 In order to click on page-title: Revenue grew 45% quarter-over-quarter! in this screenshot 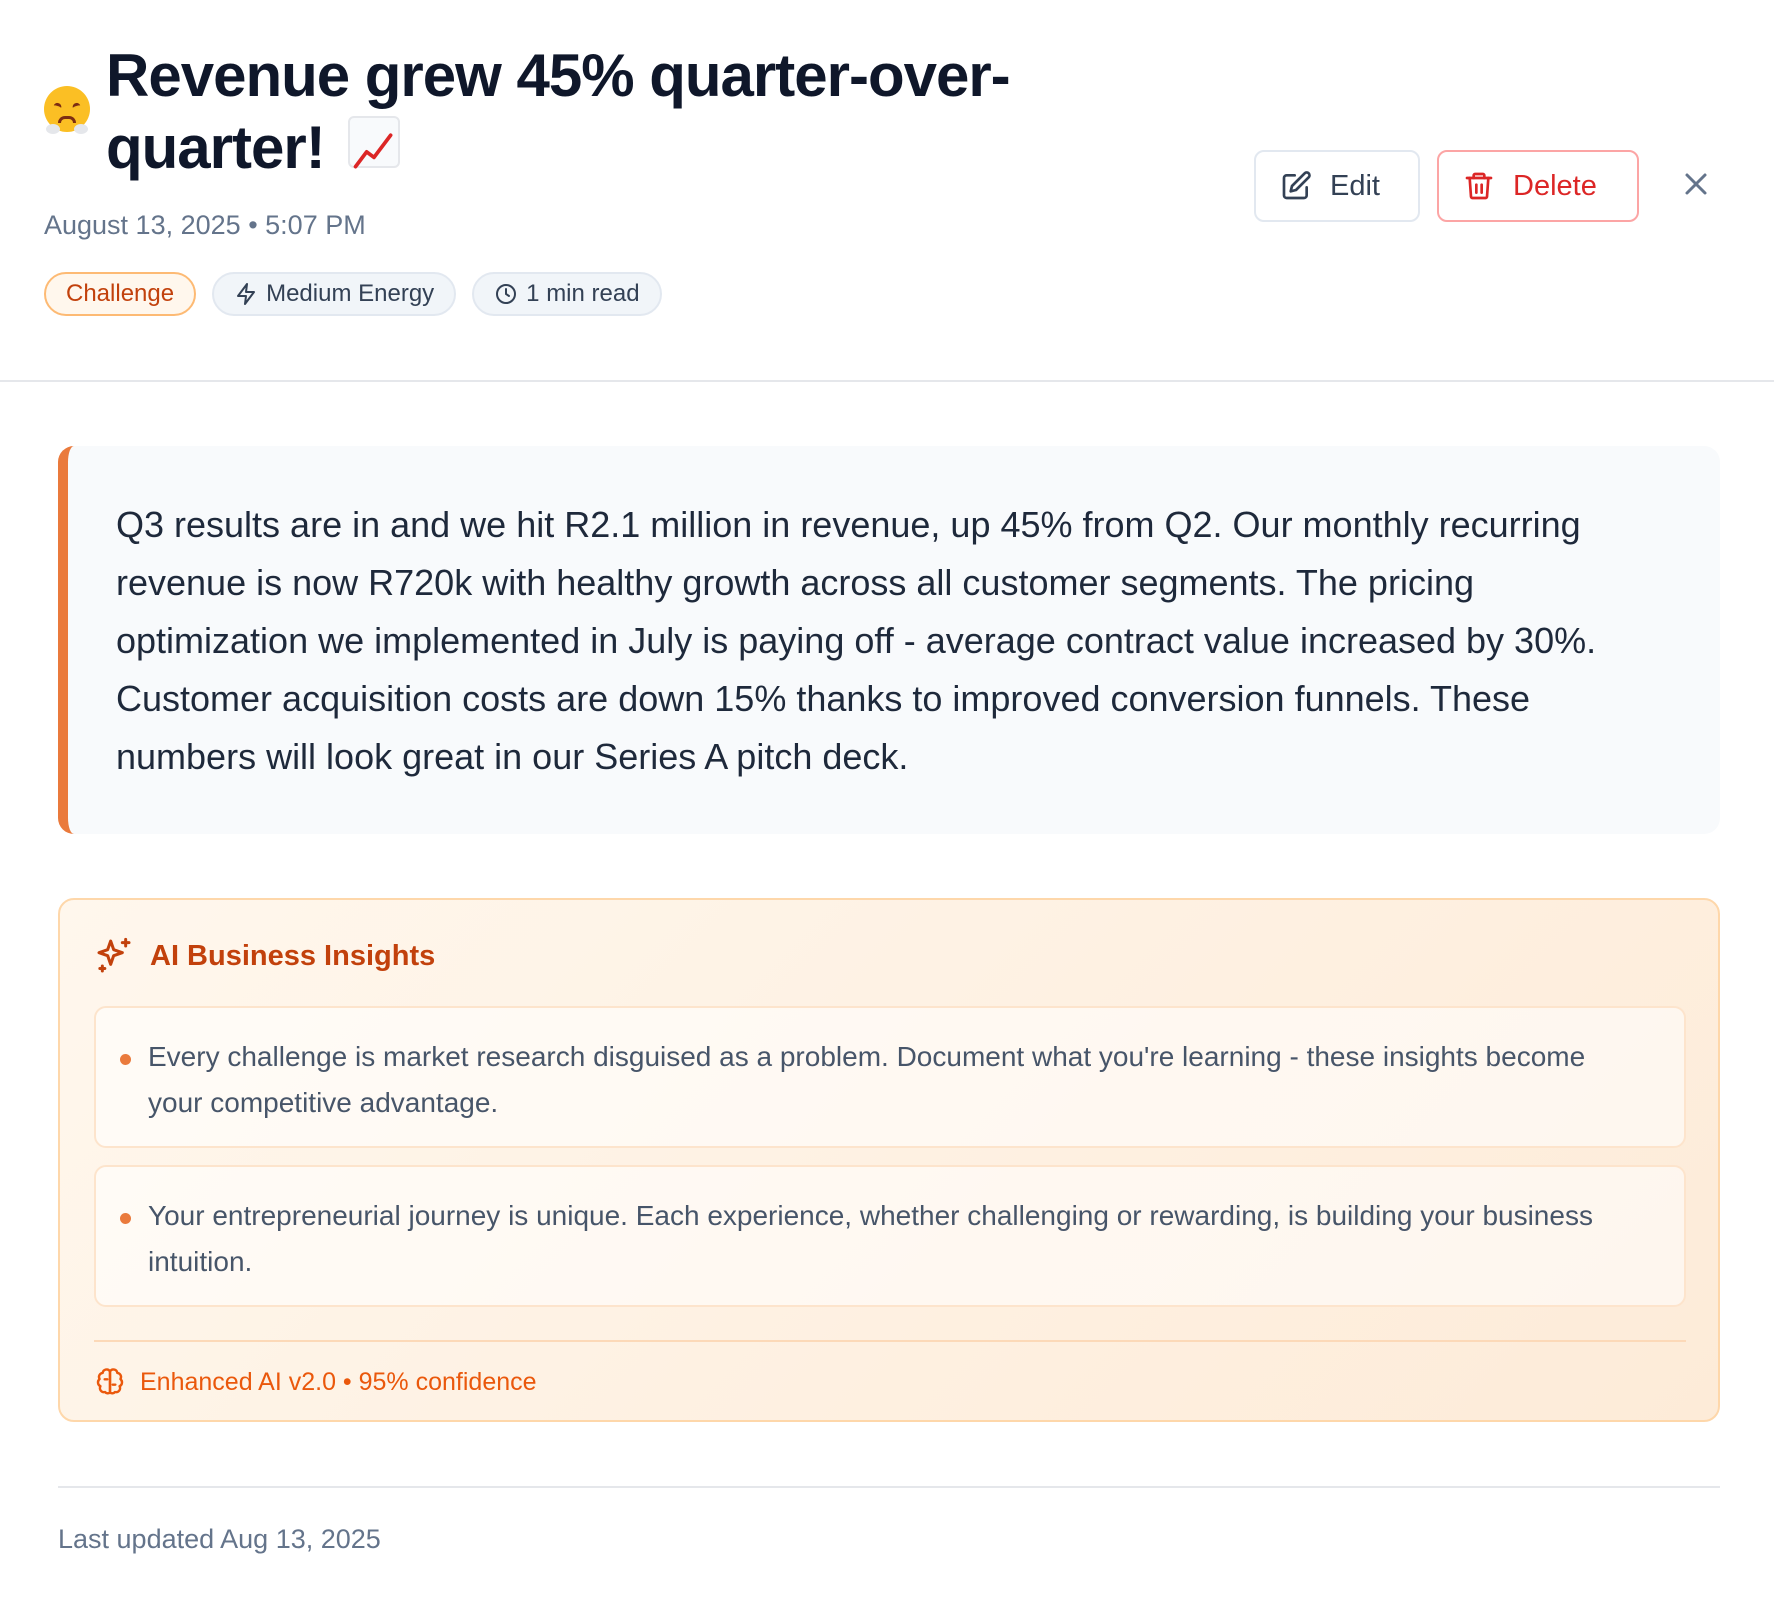, I will do `click(596, 112)`.